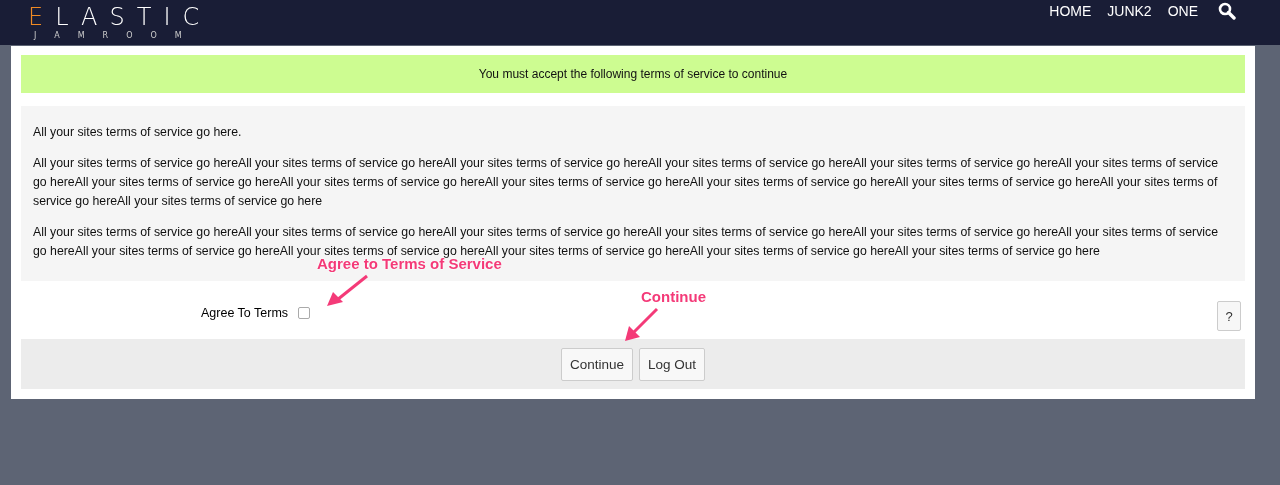 This screenshot has width=1280, height=485. I want to click on nav-link: ONE, so click(1182, 11).